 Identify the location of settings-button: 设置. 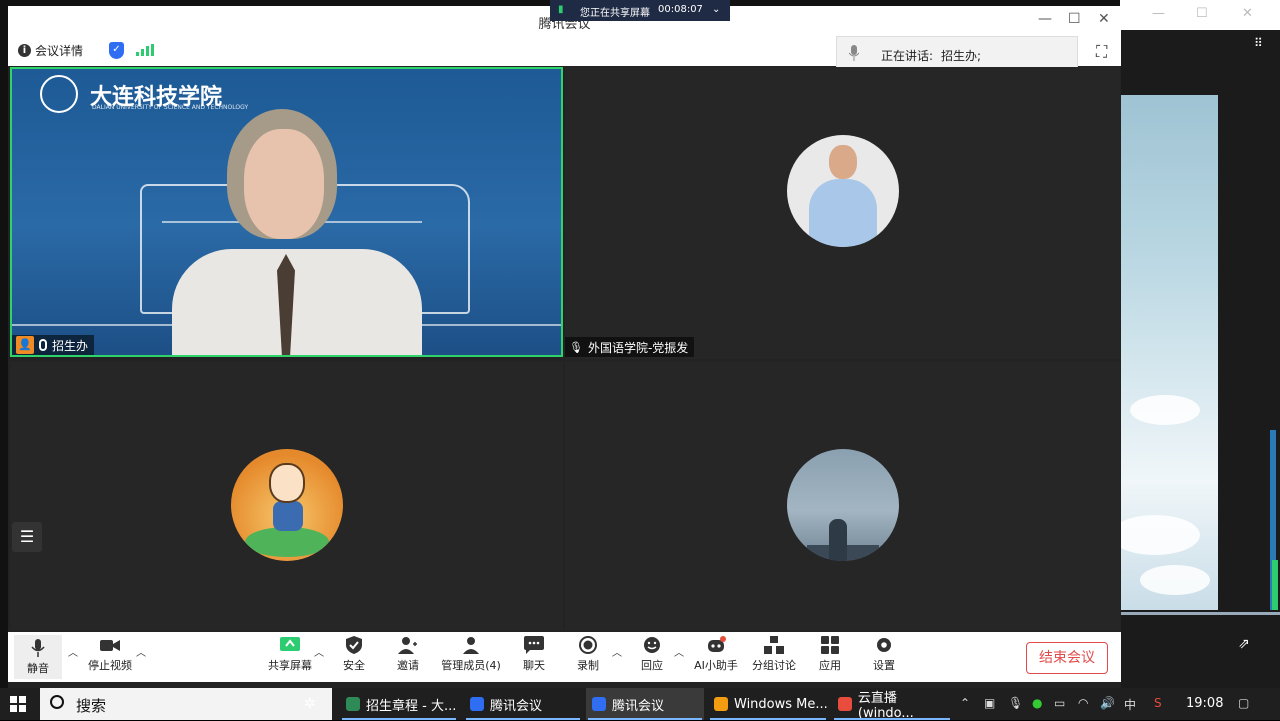
(884, 654).